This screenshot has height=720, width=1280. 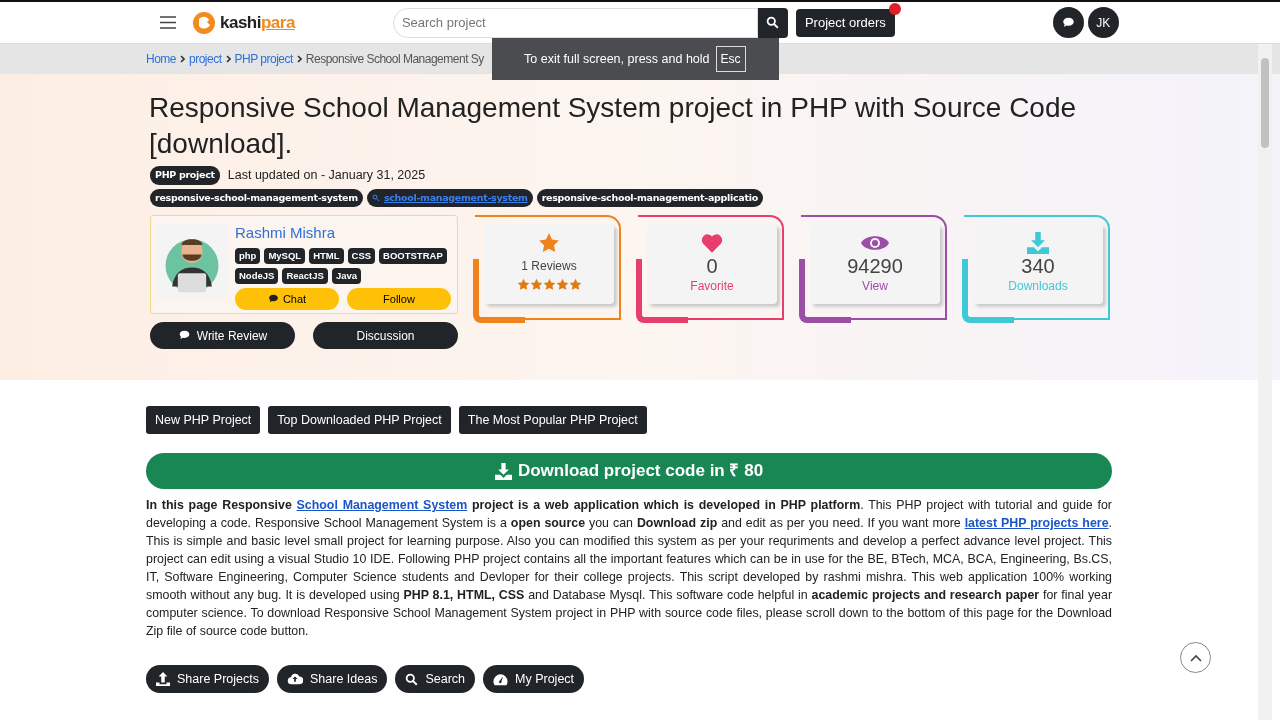 I want to click on search-button: Search, so click(x=435, y=679).